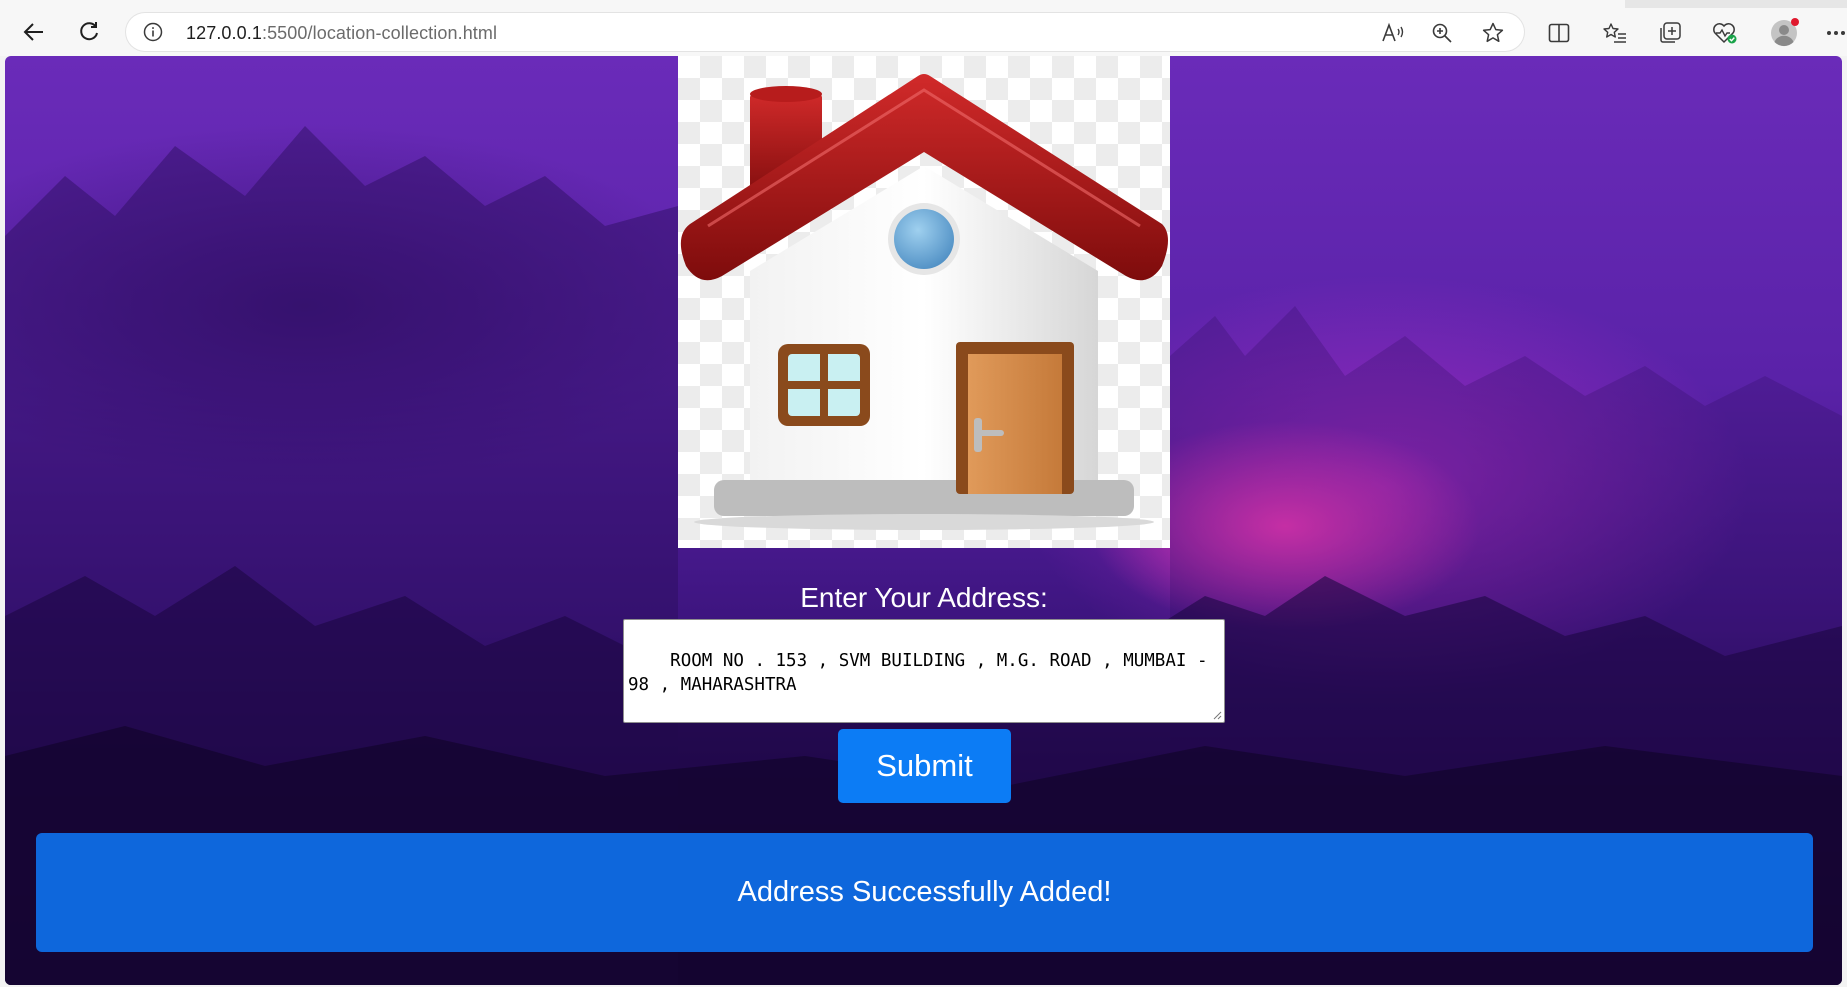 The image size is (1847, 987). I want to click on profile-avatar-icon, so click(1784, 33).